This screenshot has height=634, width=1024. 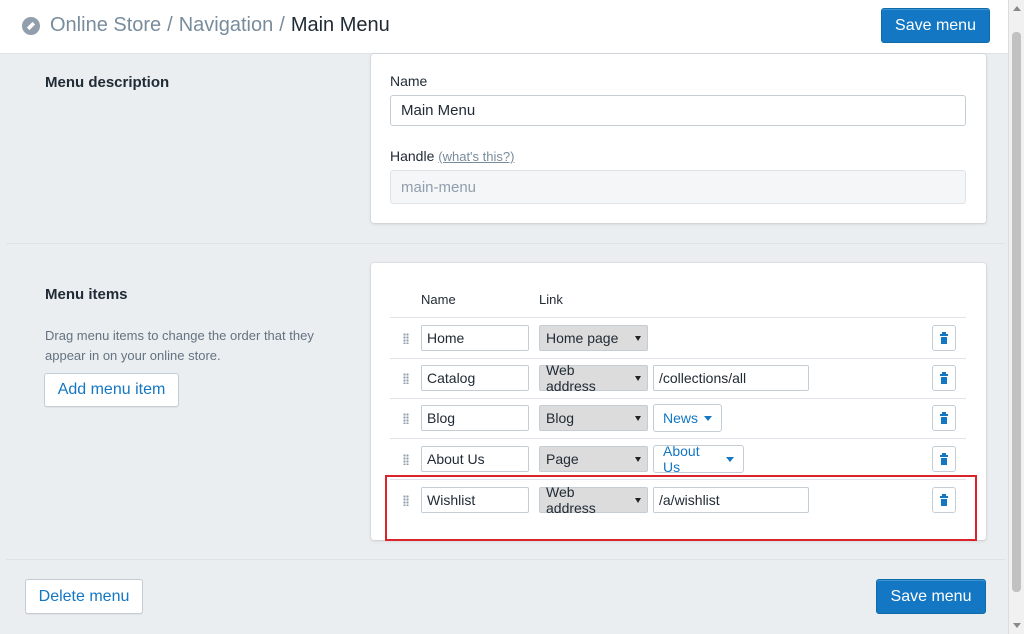 I want to click on section-divider, so click(x=505, y=243).